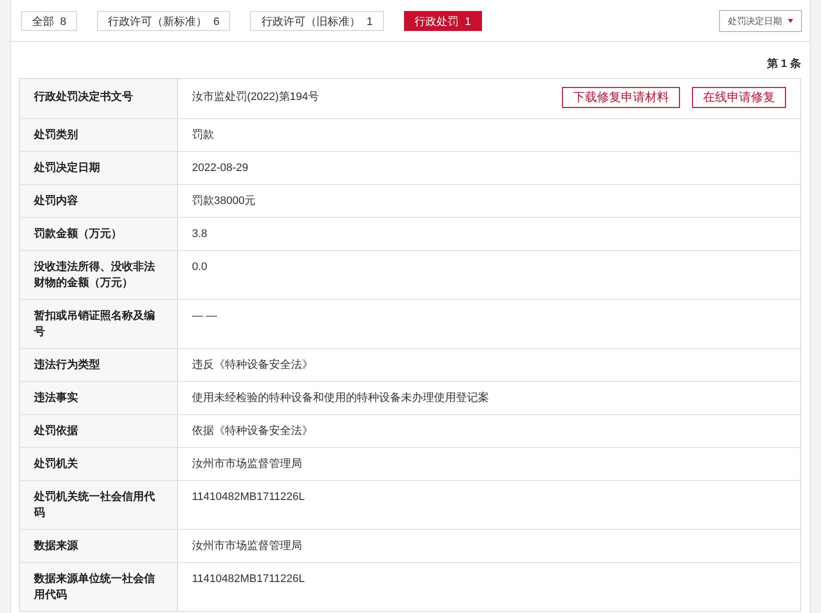 The image size is (821, 613). I want to click on field-value: 罚款38000元, so click(224, 201).